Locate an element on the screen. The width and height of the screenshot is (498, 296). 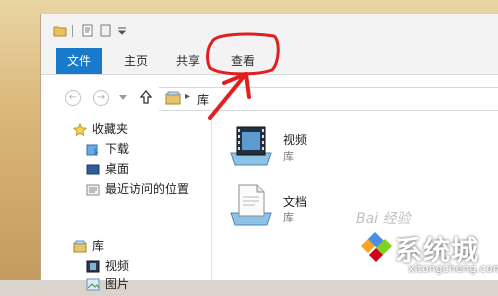
nav-favorites: 收藏夹 is located at coordinates (100, 129).